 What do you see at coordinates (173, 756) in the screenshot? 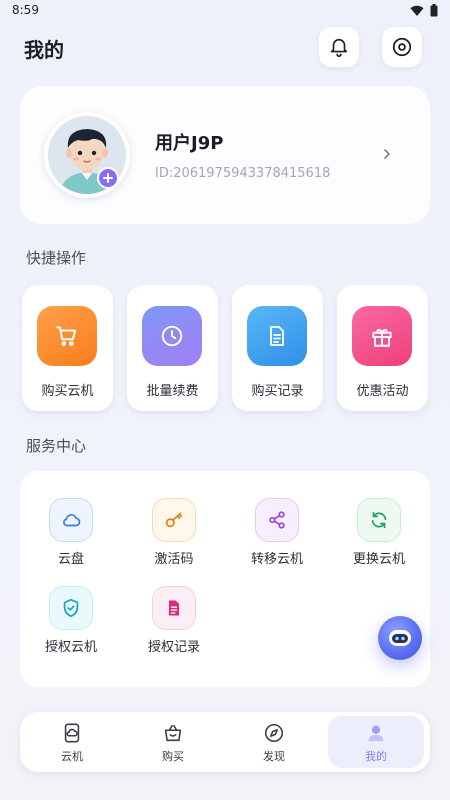
I see `tab-label: 购买` at bounding box center [173, 756].